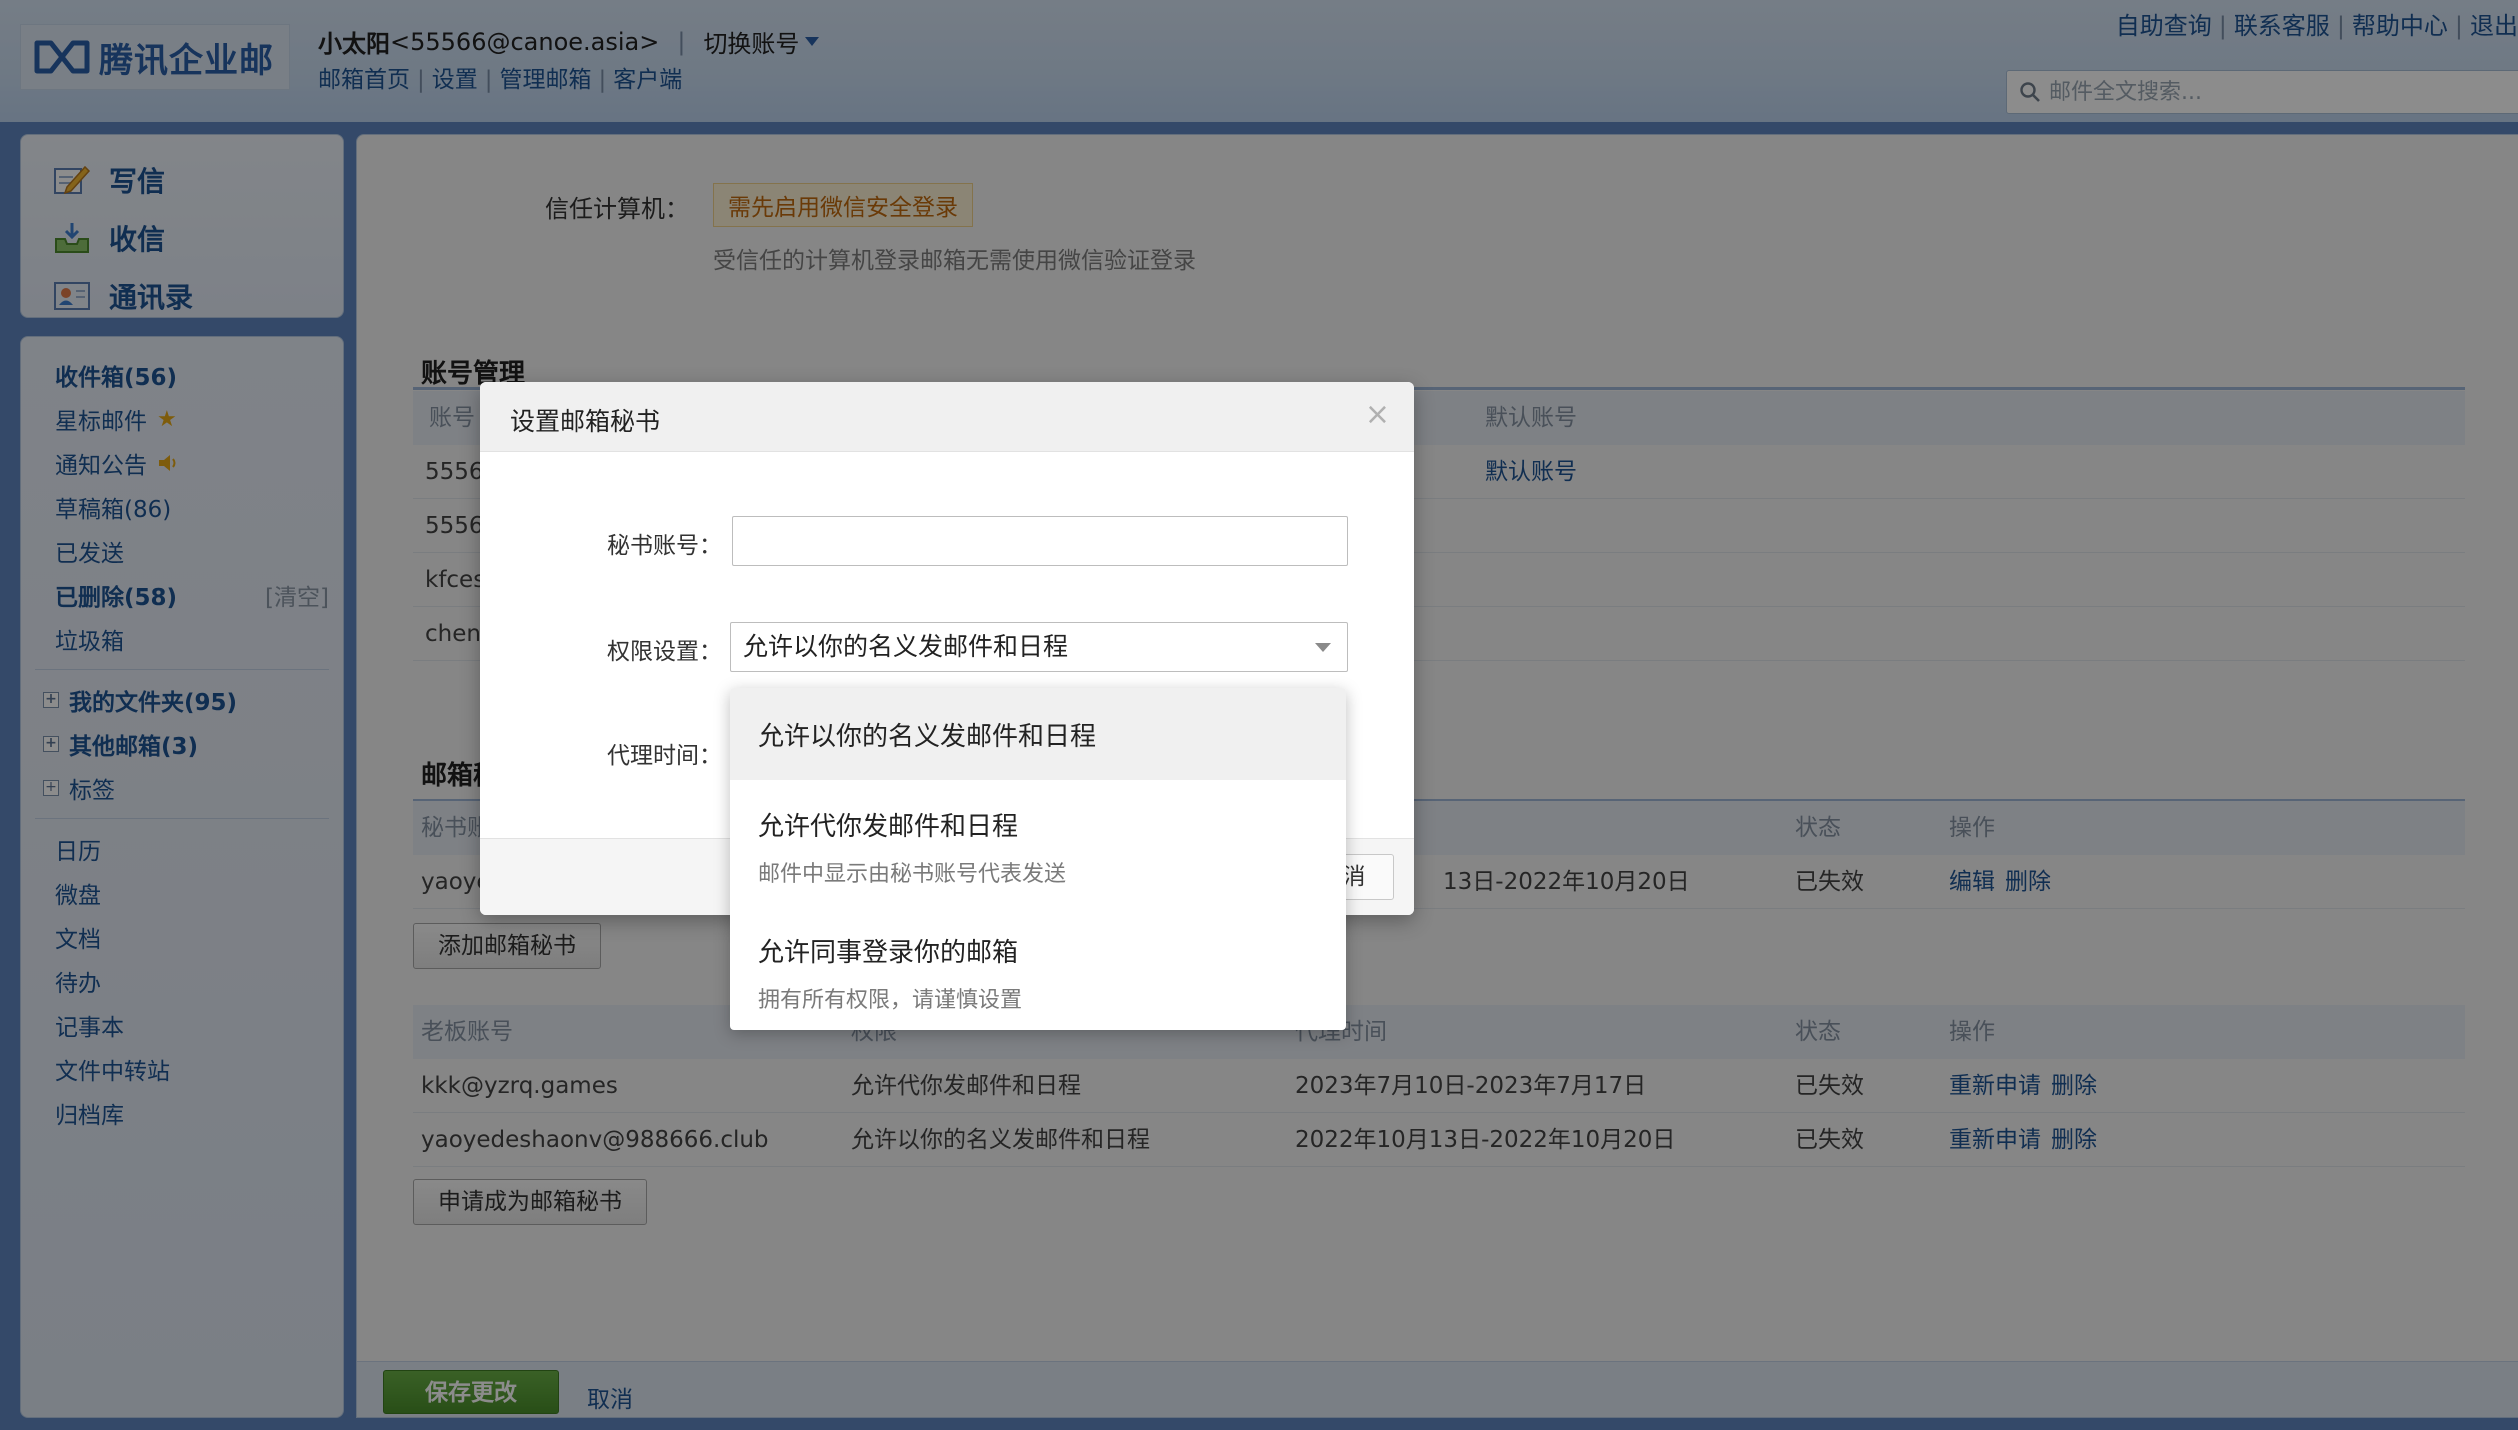 The width and height of the screenshot is (2518, 1430). Describe the element at coordinates (927, 737) in the screenshot. I see `option-title: 允许以你的名义发邮件和日程` at that location.